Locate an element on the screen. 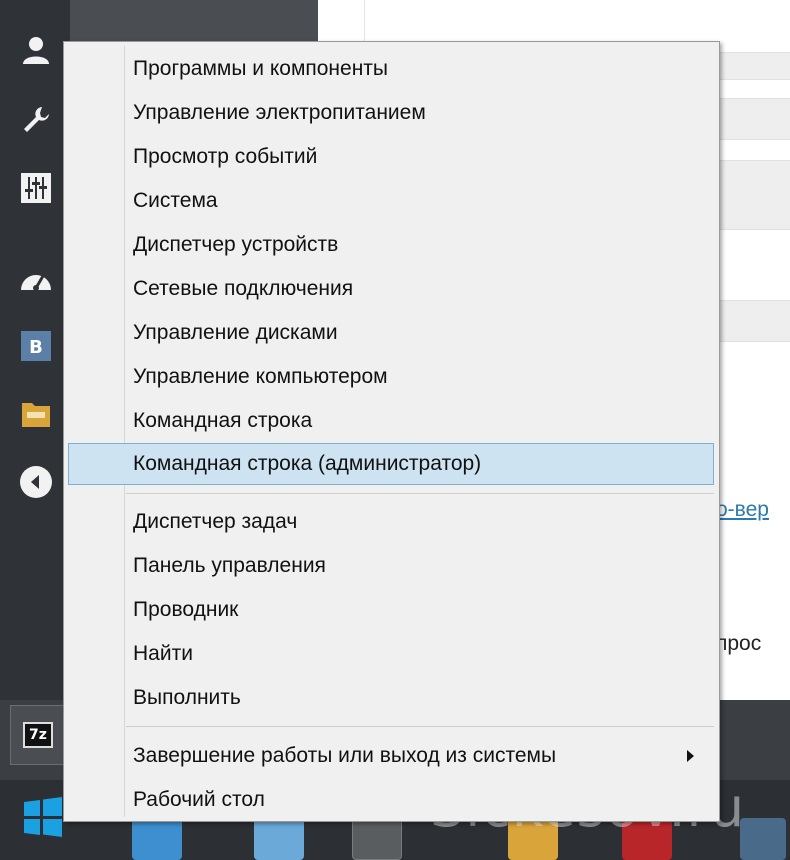 The width and height of the screenshot is (790, 860). windows-logo-icon is located at coordinates (43, 817).